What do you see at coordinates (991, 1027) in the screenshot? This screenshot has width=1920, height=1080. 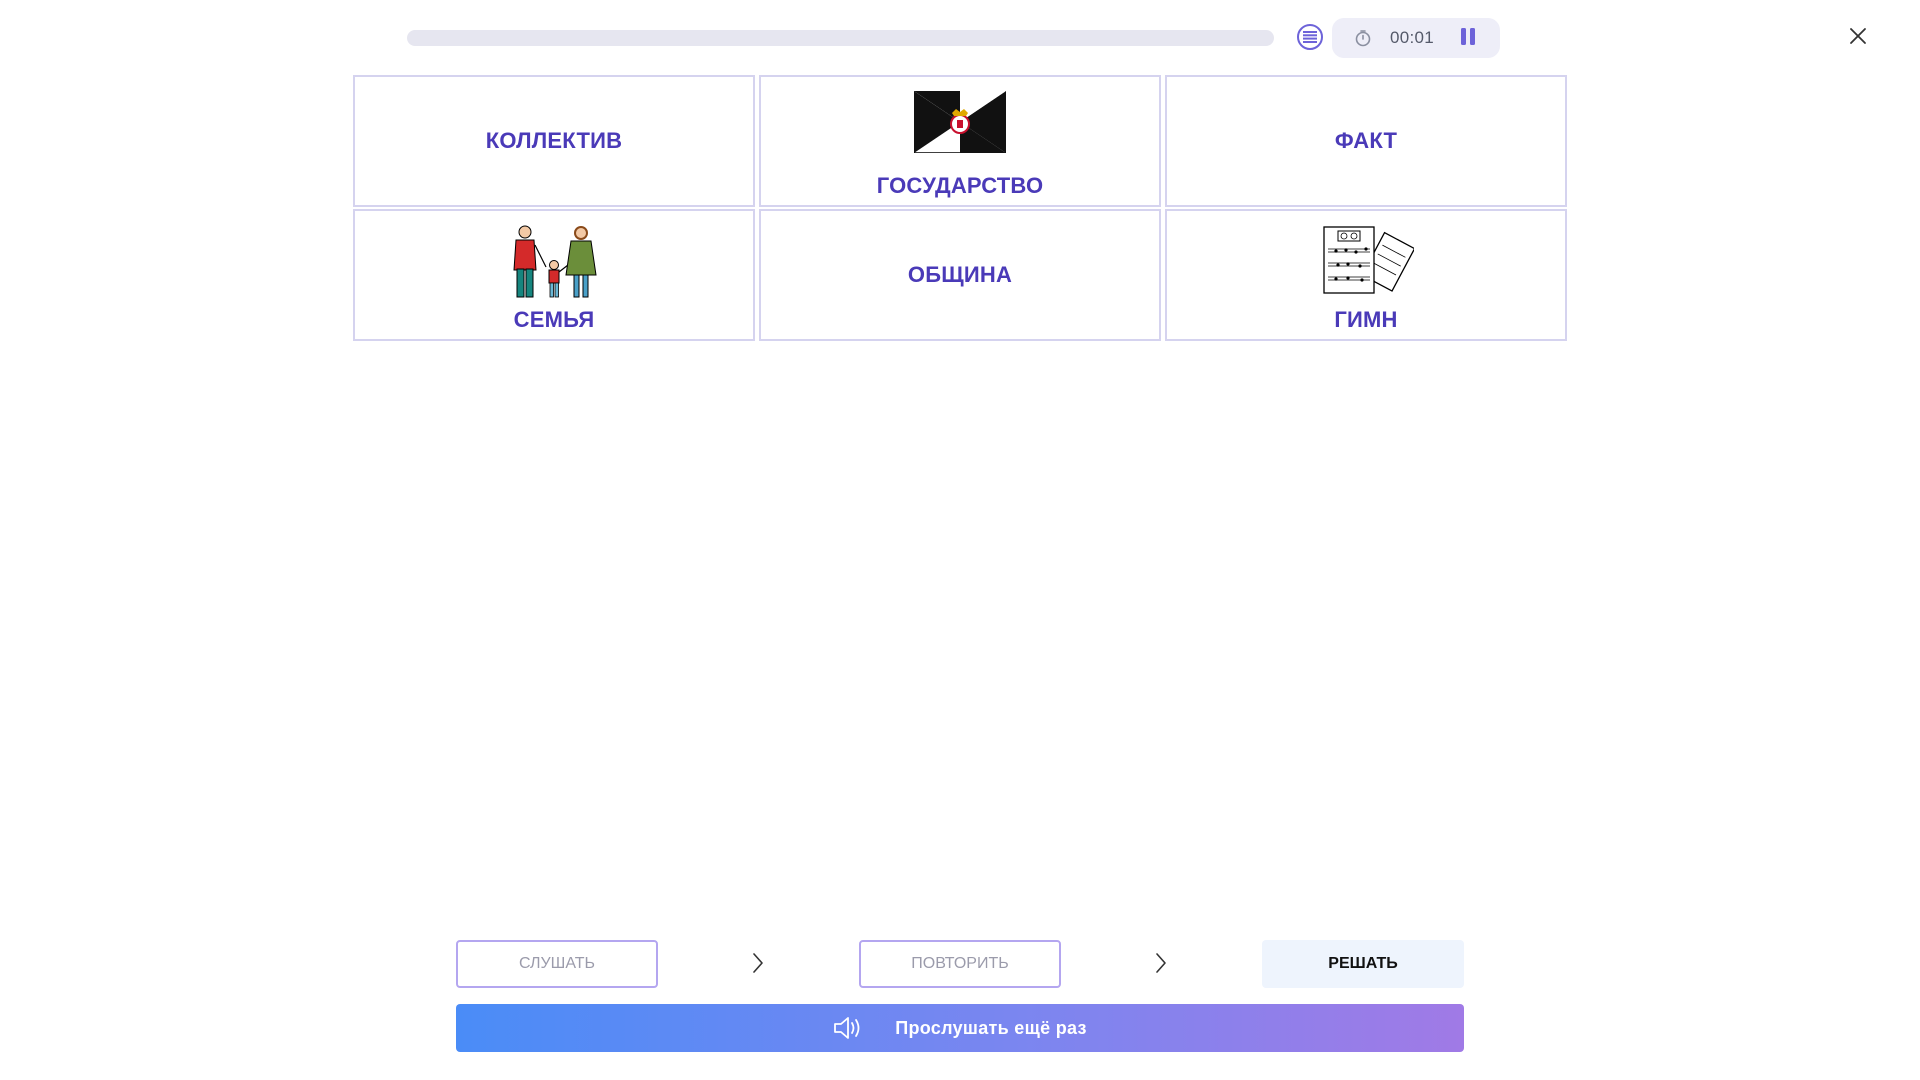 I see `replay-label: Прослушать ещё раз` at bounding box center [991, 1027].